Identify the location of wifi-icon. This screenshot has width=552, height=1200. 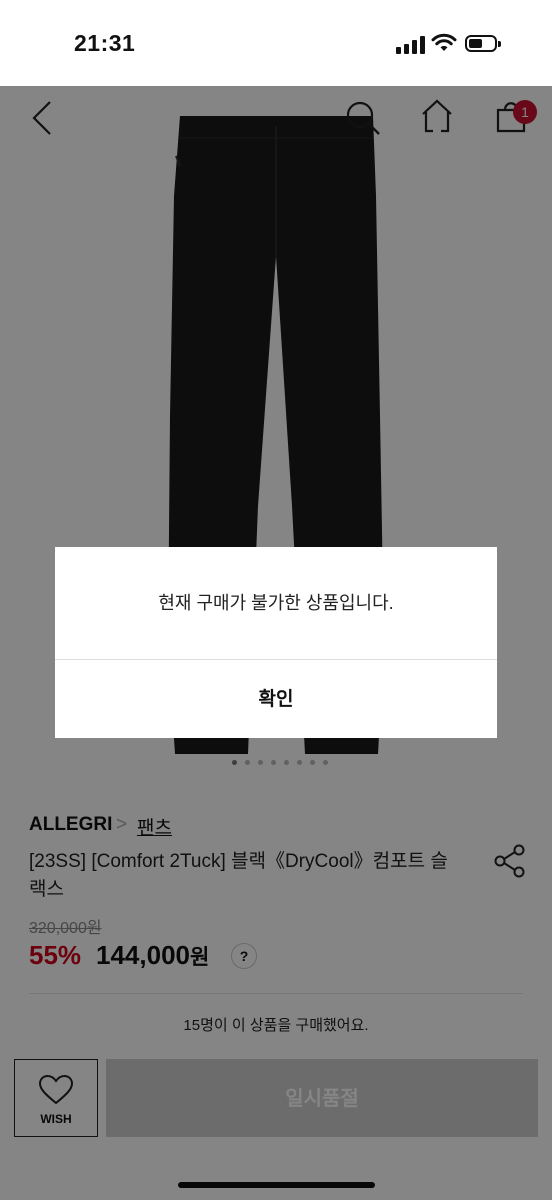
(444, 42).